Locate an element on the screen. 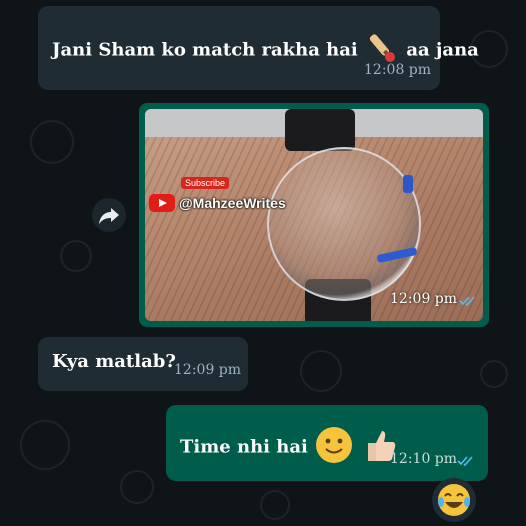  message-timestamp: 12:10 pm is located at coordinates (424, 459).